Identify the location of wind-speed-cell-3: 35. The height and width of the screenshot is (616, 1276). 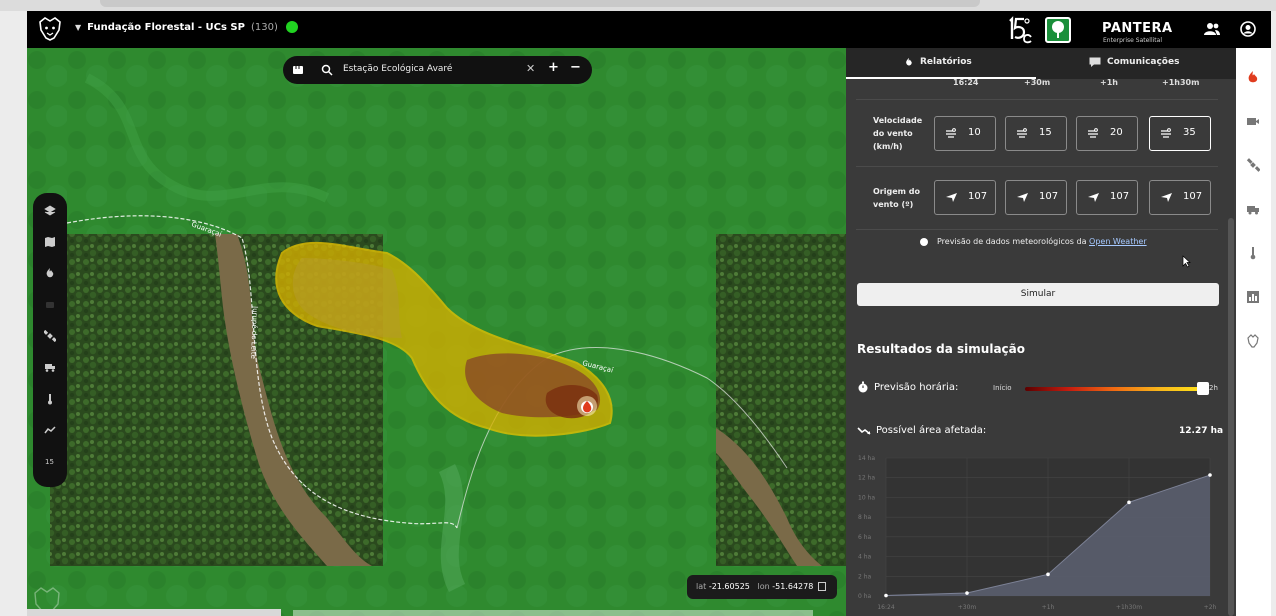
(1180, 133).